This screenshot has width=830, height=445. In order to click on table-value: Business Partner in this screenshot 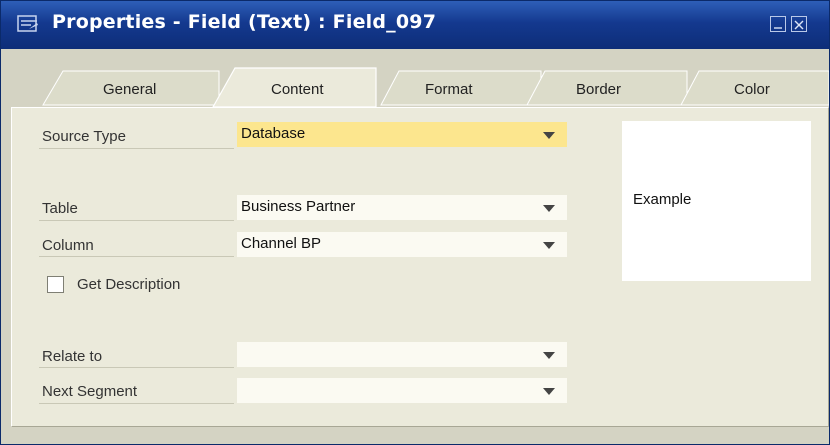, I will do `click(298, 206)`.